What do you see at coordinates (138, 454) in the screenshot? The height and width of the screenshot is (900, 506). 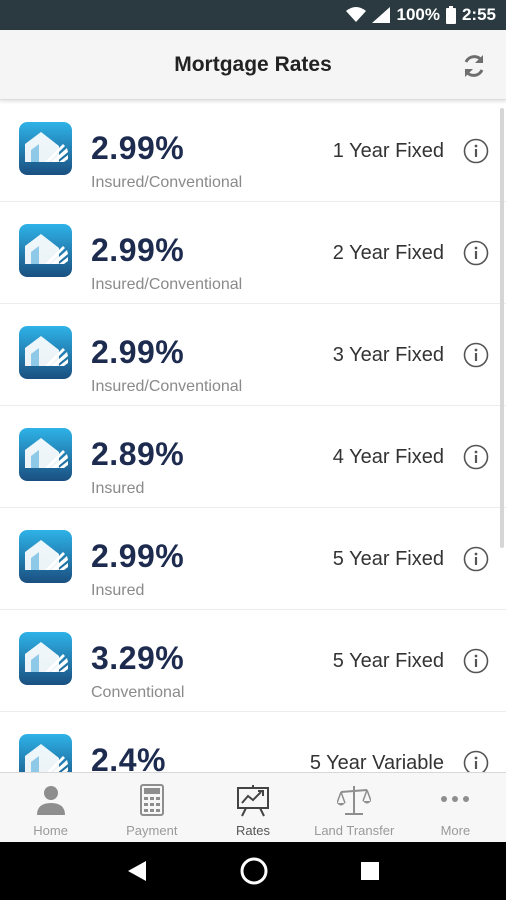 I see `rate-value: 2.89%` at bounding box center [138, 454].